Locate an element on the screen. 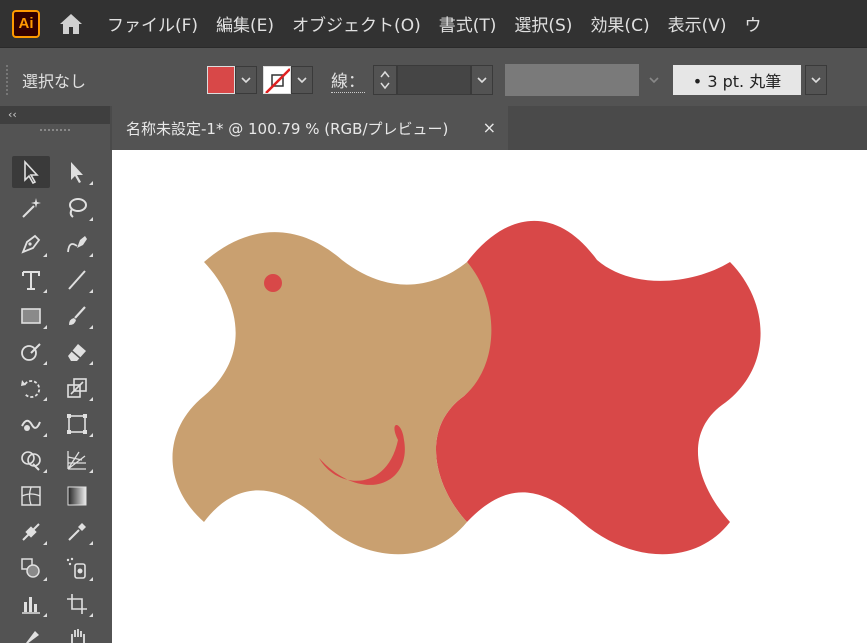 This screenshot has width=867, height=643. symbol-sprayer-icon is located at coordinates (76, 568).